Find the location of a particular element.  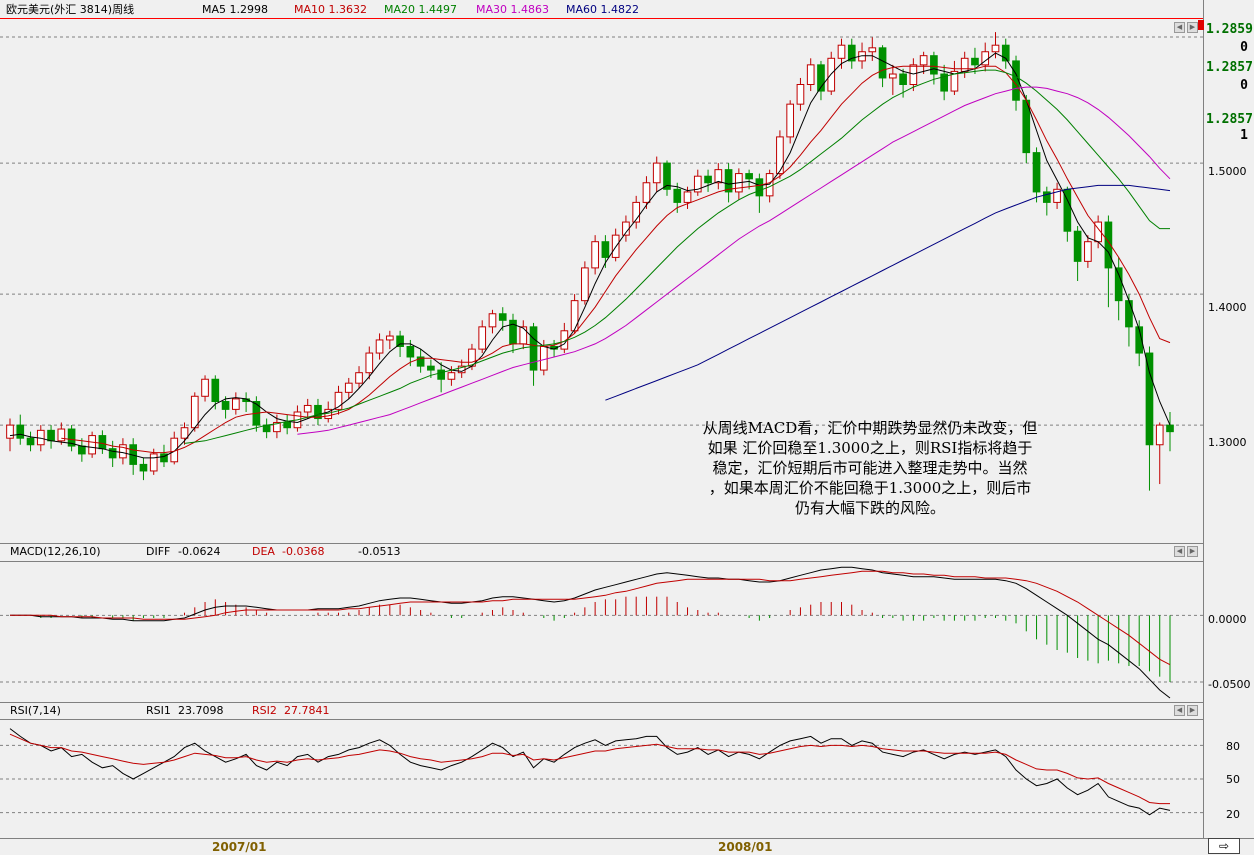

annotation-line: 如果 汇价回稳至1.3000之上，则RSI指标将趋于 is located at coordinates (870, 448).